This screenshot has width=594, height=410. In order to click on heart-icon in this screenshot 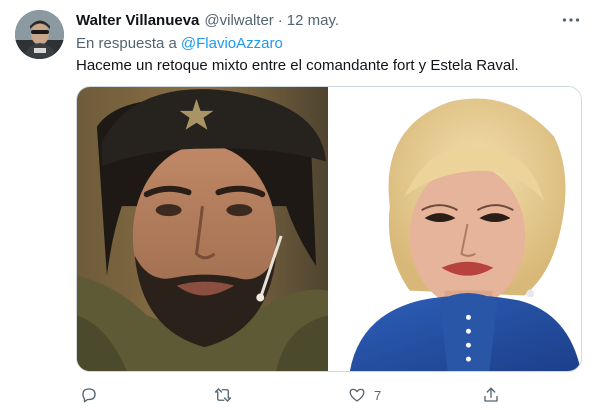, I will do `click(357, 395)`.